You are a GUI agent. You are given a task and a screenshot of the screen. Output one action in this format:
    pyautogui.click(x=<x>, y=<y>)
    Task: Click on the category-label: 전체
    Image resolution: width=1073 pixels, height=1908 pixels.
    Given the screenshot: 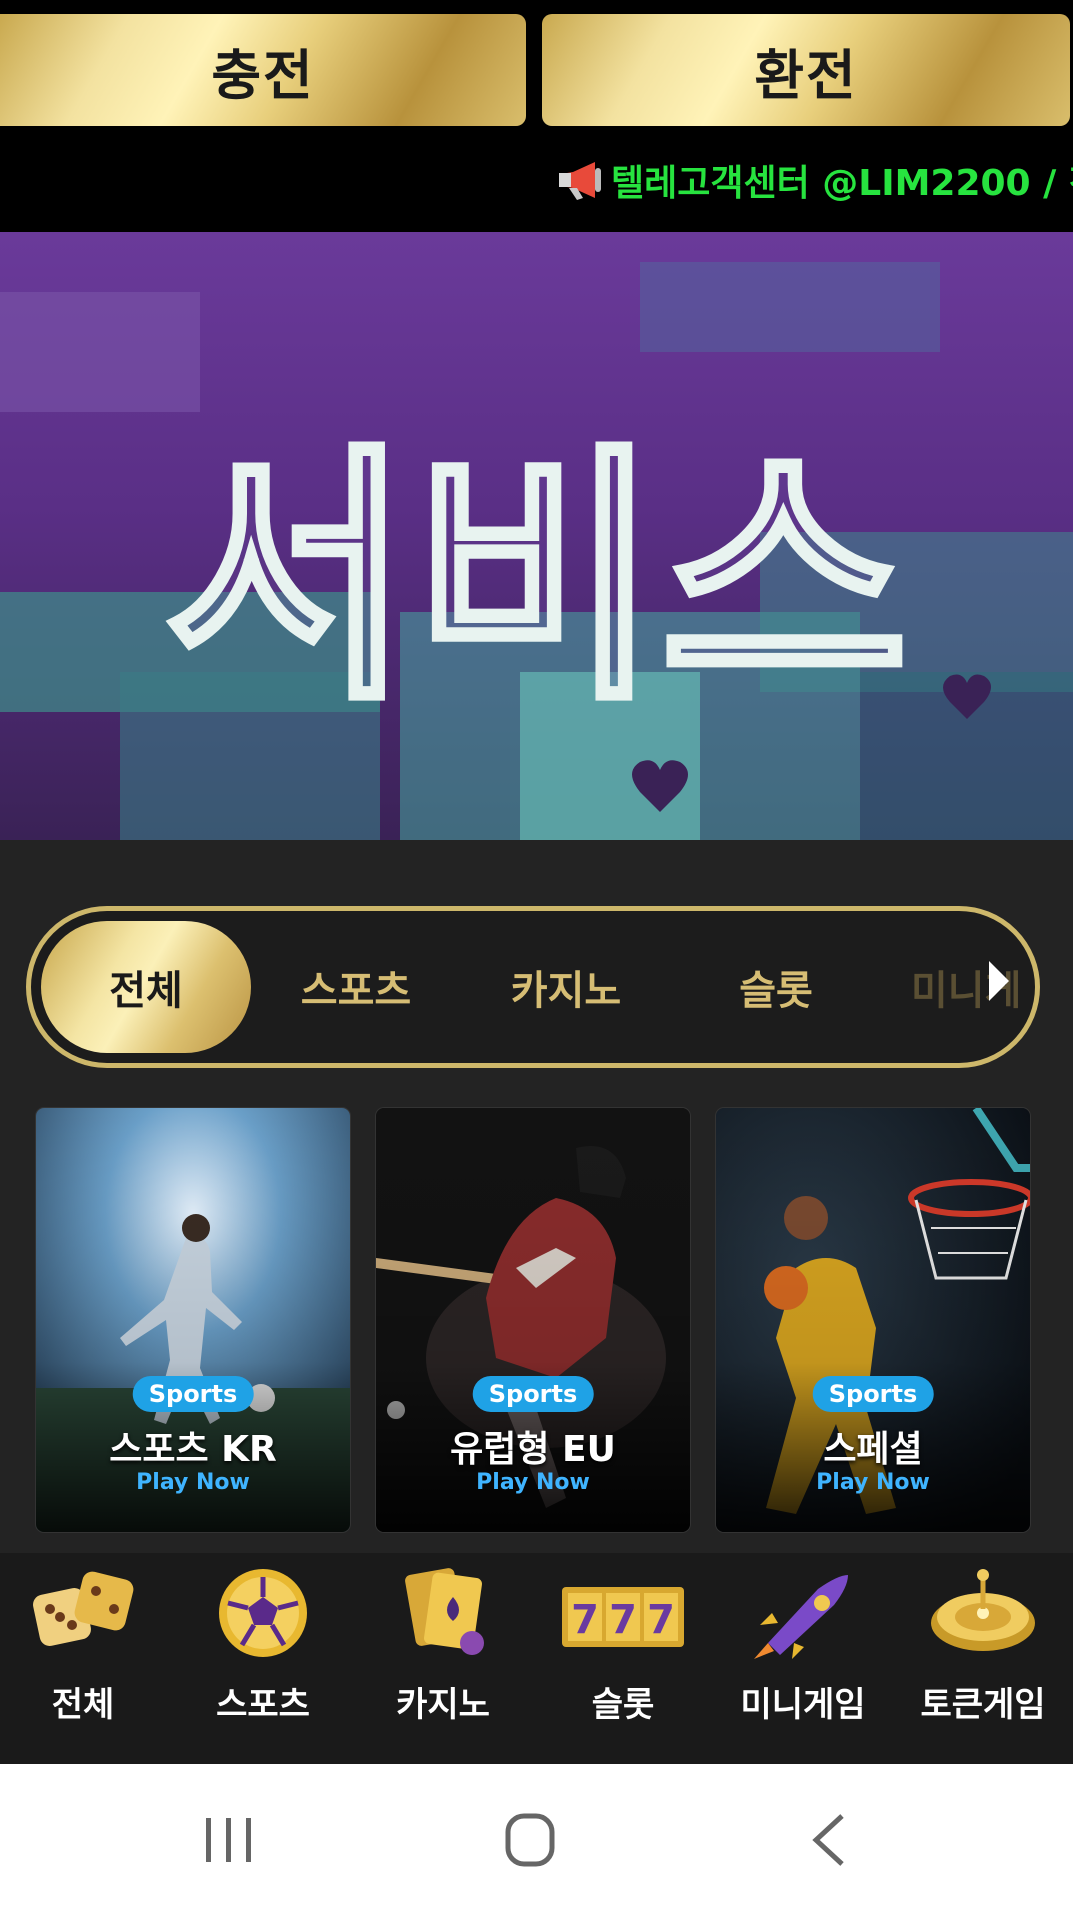 What is the action you would take?
    pyautogui.click(x=83, y=1705)
    